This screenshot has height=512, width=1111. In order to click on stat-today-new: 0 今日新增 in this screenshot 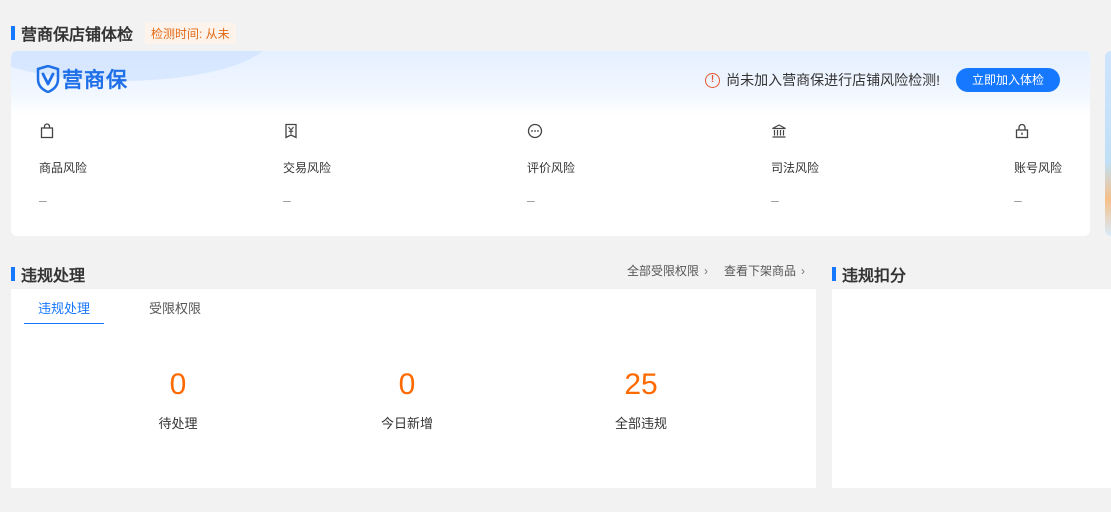, I will do `click(407, 398)`.